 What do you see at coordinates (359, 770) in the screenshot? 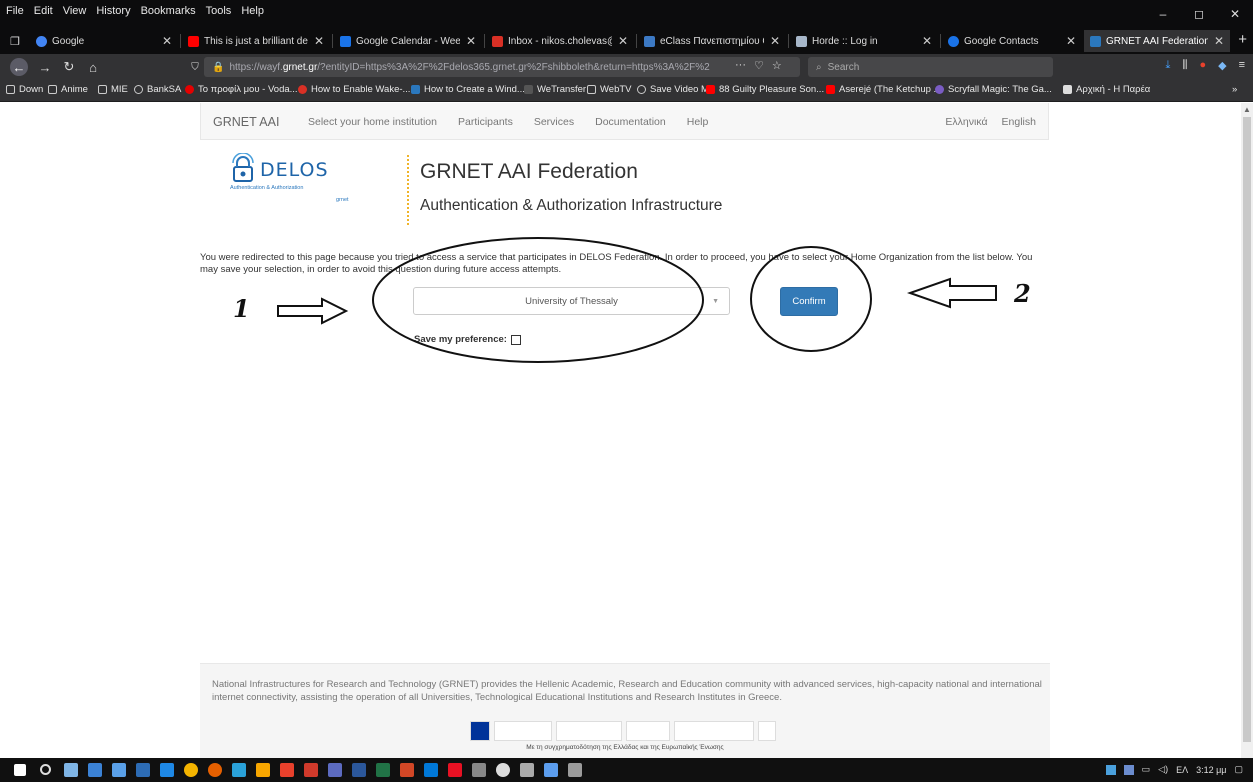
I see `word-icon` at bounding box center [359, 770].